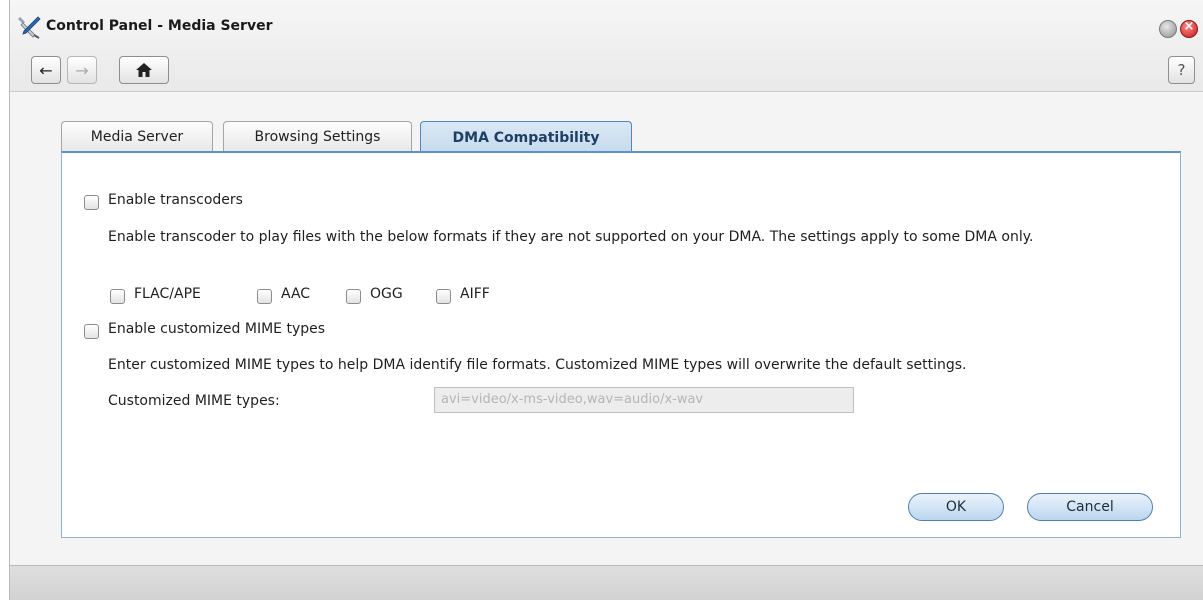 The height and width of the screenshot is (600, 1203). I want to click on enable-mime-checkbox, so click(91, 331).